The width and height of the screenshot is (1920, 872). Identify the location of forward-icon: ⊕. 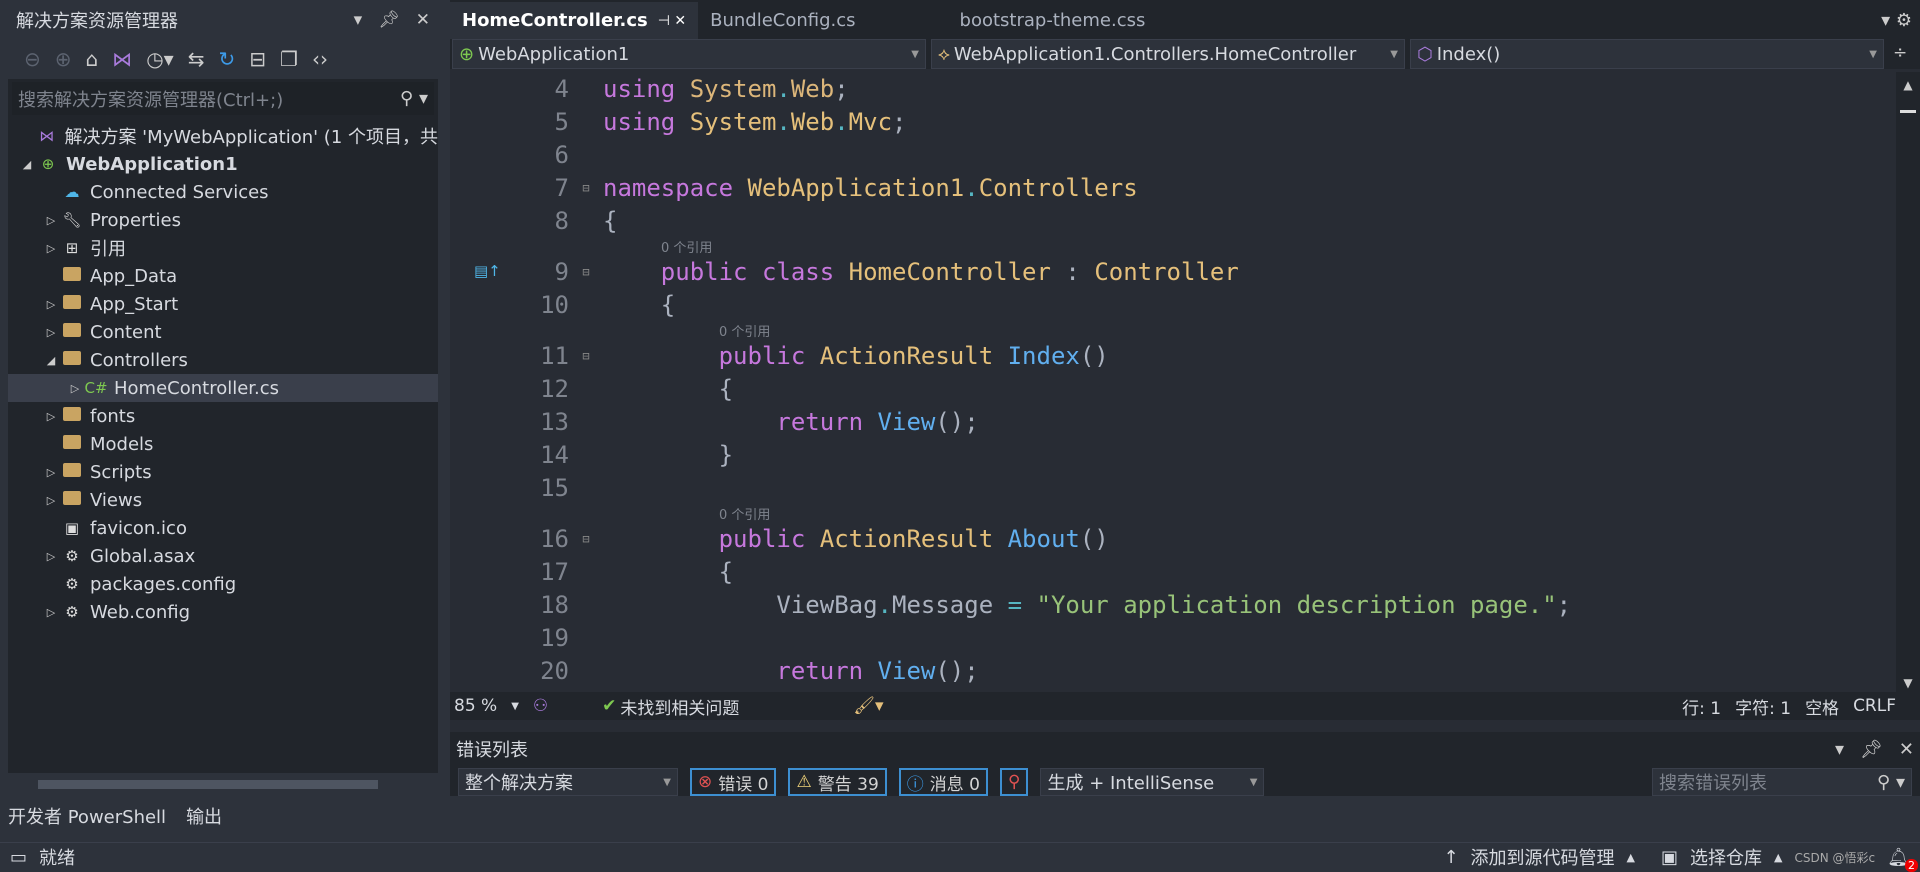
(63, 59).